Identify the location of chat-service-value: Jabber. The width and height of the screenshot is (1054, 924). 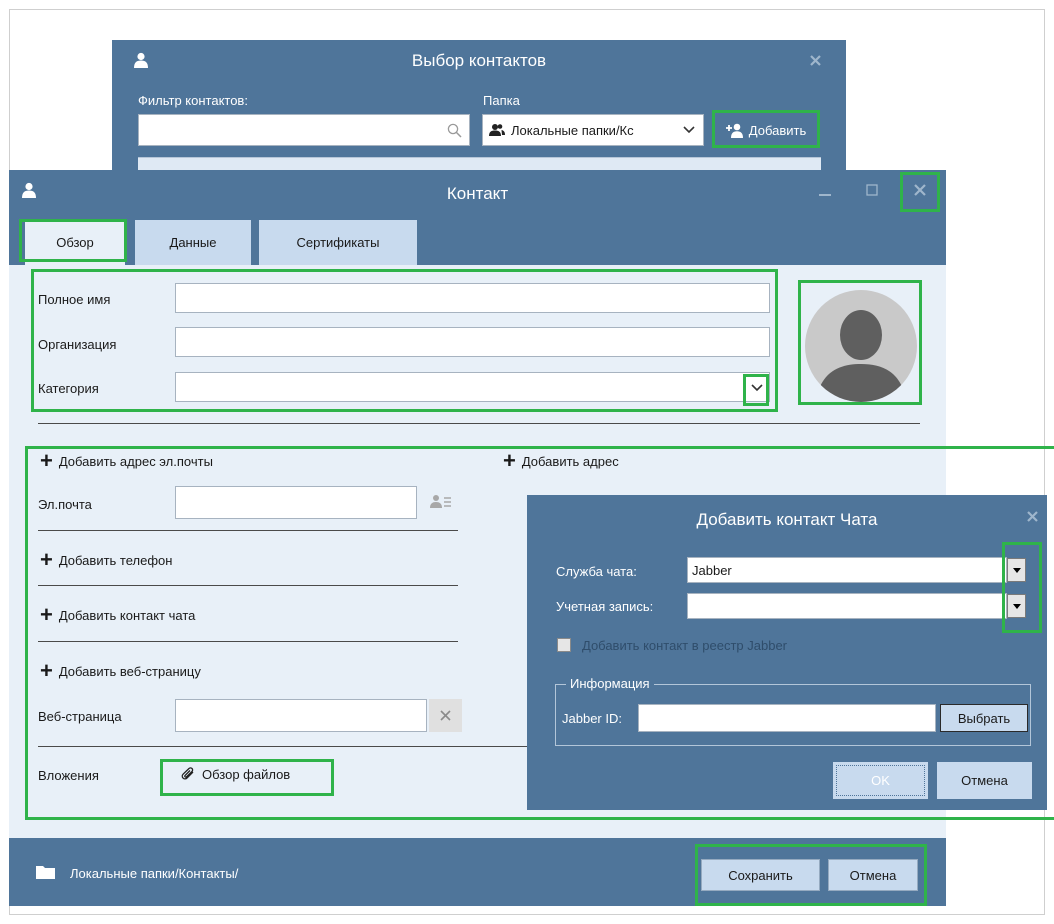
(712, 570).